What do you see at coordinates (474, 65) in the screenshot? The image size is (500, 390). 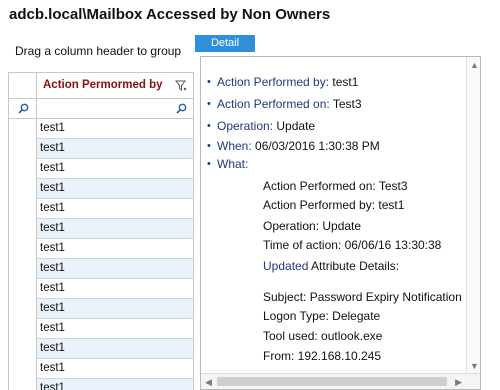 I see `scroll-up-icon: ▲` at bounding box center [474, 65].